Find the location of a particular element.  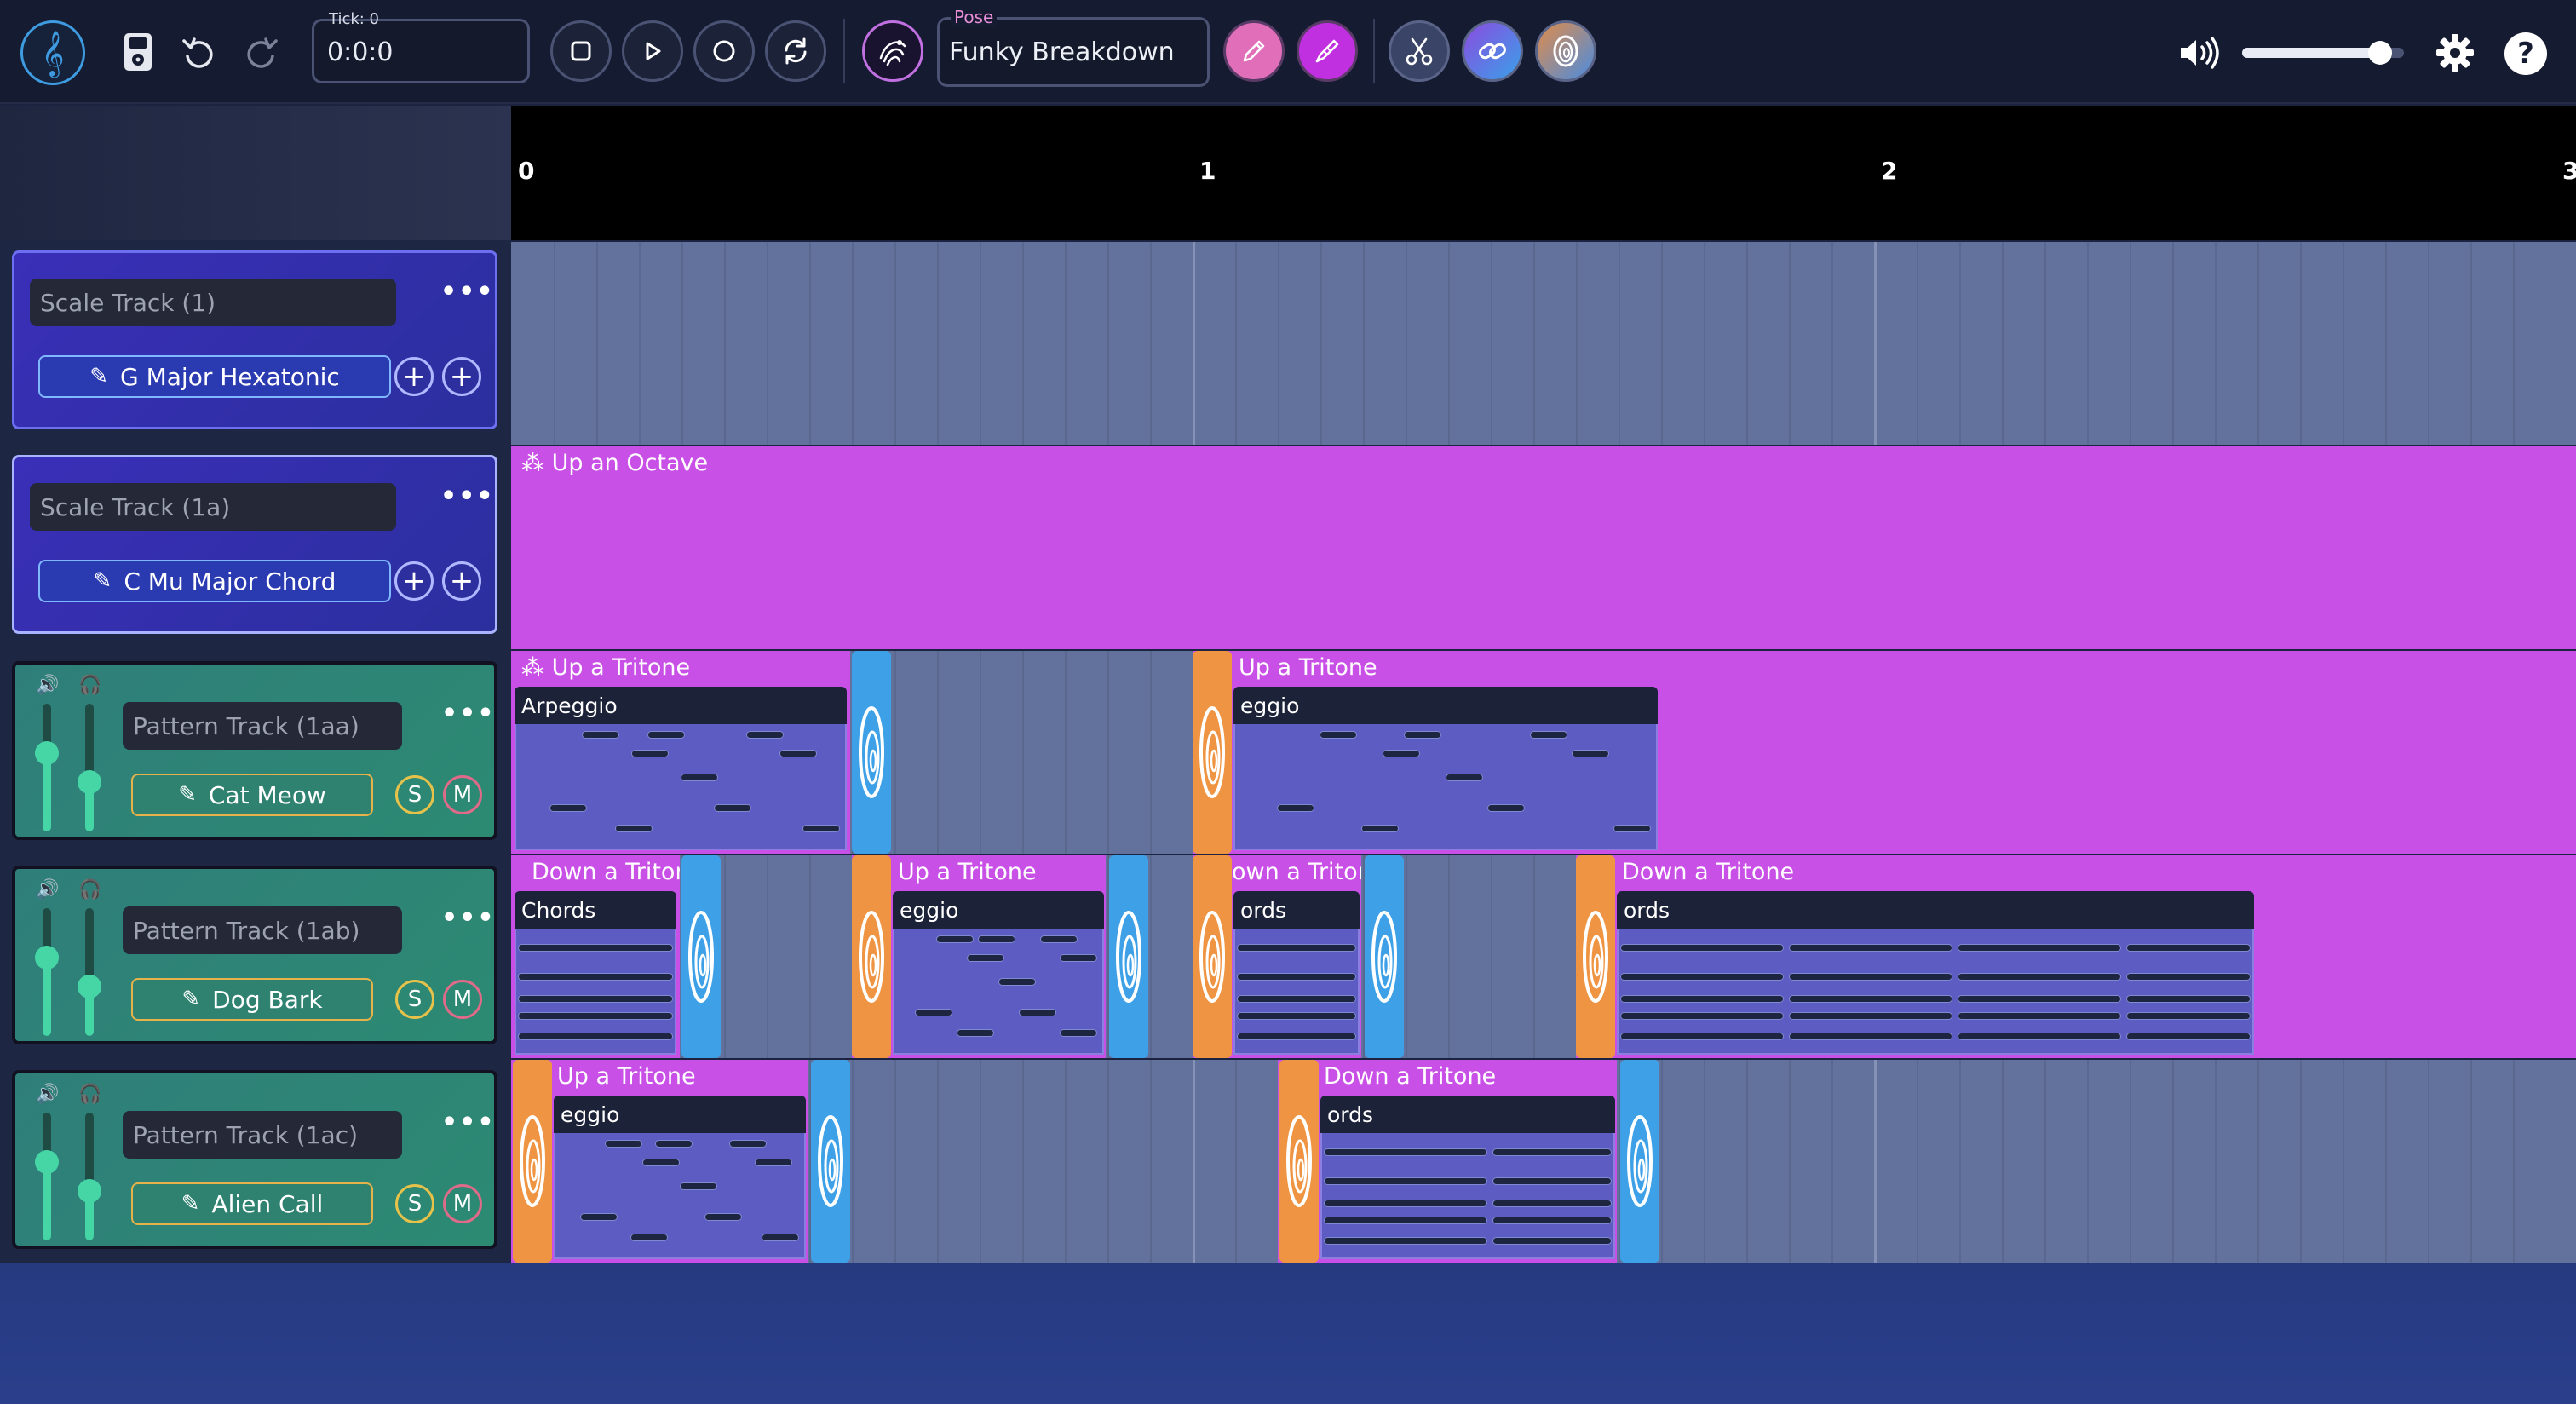

pose-logo-button is located at coordinates (893, 51).